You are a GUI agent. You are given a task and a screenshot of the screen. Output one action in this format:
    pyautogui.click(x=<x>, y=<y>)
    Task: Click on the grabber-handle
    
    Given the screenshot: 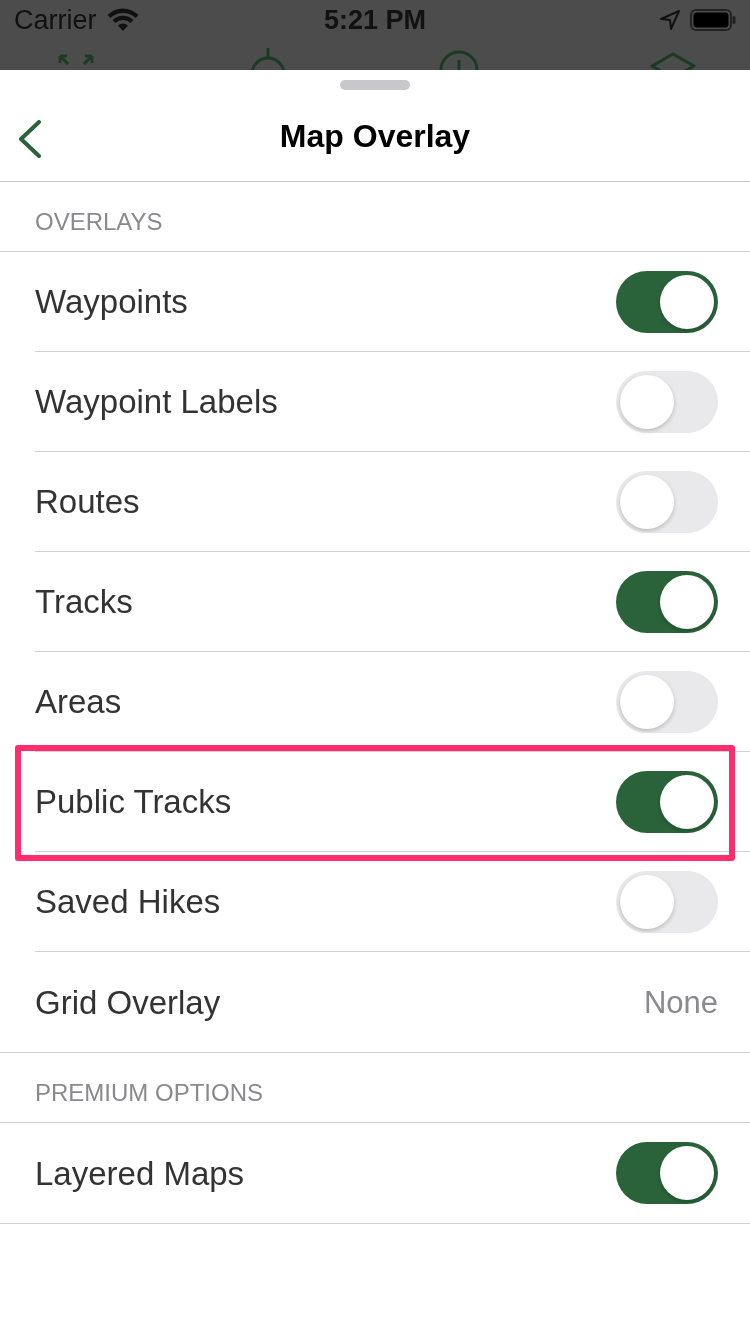 What is the action you would take?
    pyautogui.click(x=375, y=85)
    